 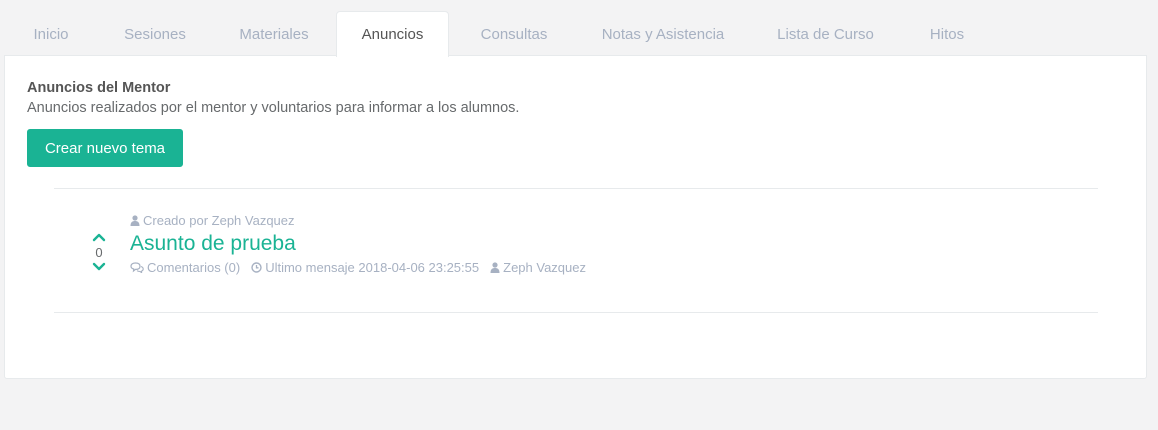 What do you see at coordinates (51, 33) in the screenshot?
I see `tab-inicio: Inicio` at bounding box center [51, 33].